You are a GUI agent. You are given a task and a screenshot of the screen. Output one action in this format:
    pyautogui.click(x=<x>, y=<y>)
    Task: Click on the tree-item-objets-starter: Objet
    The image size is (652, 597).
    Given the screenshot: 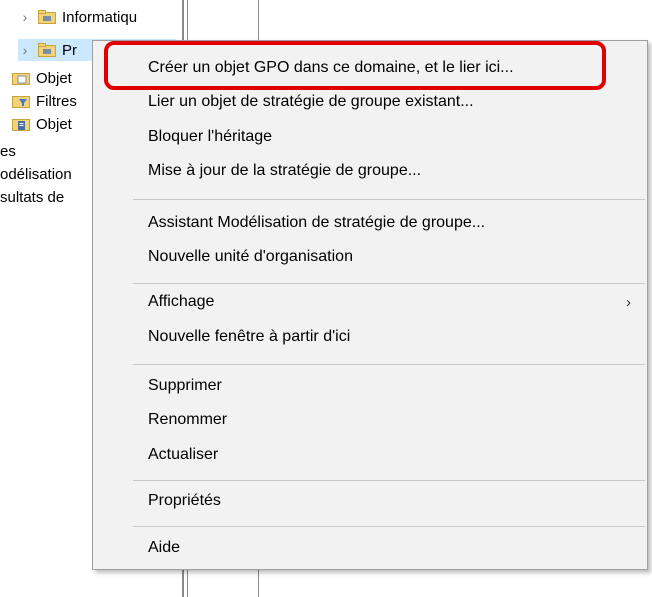 What is the action you would take?
    pyautogui.click(x=36, y=124)
    